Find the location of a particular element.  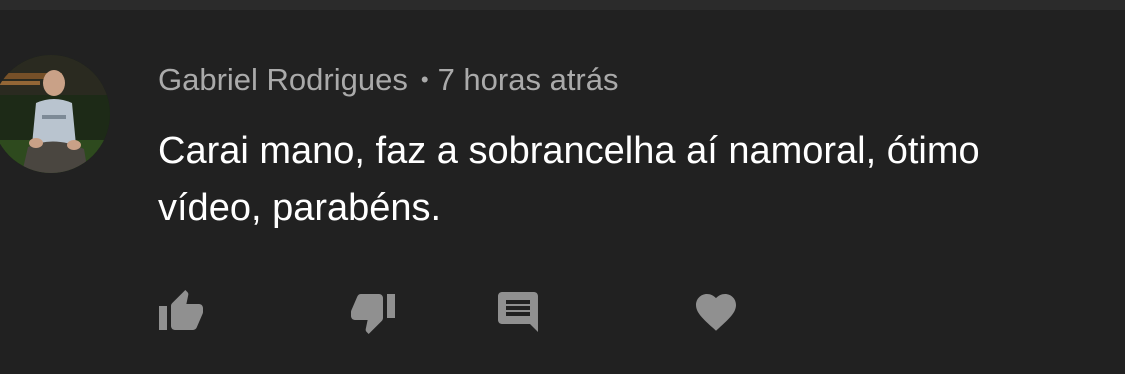

heart-icon is located at coordinates (716, 312).